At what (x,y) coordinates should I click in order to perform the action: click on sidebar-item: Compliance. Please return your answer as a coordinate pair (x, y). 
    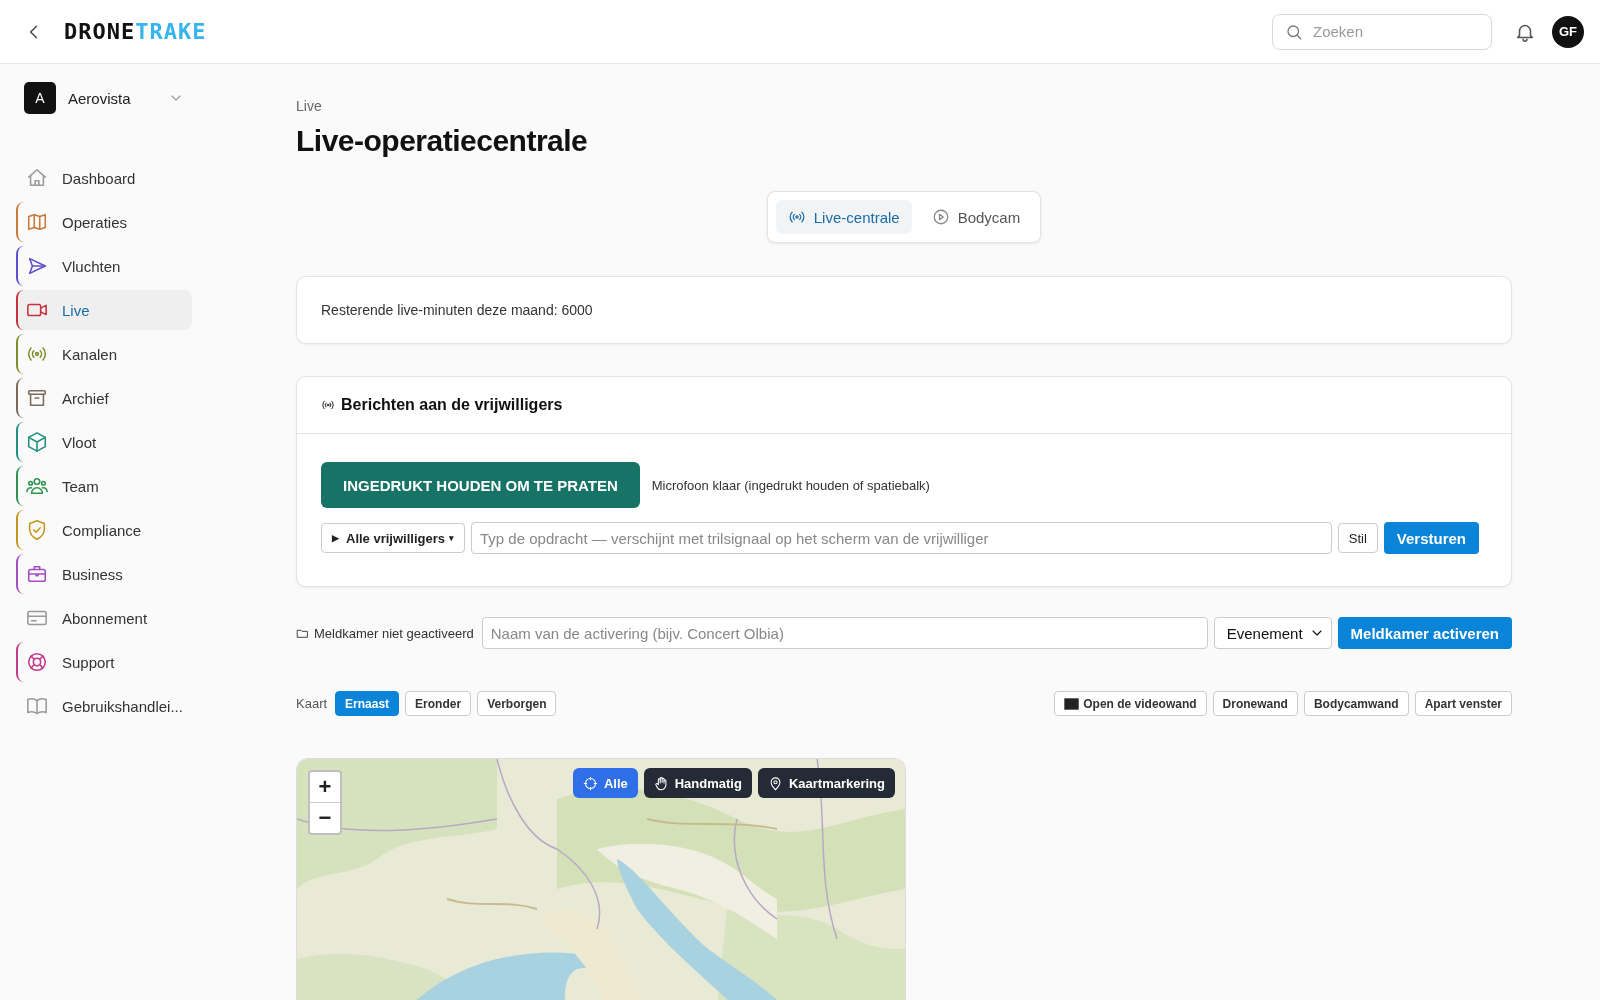
    Looking at the image, I should click on (104, 530).